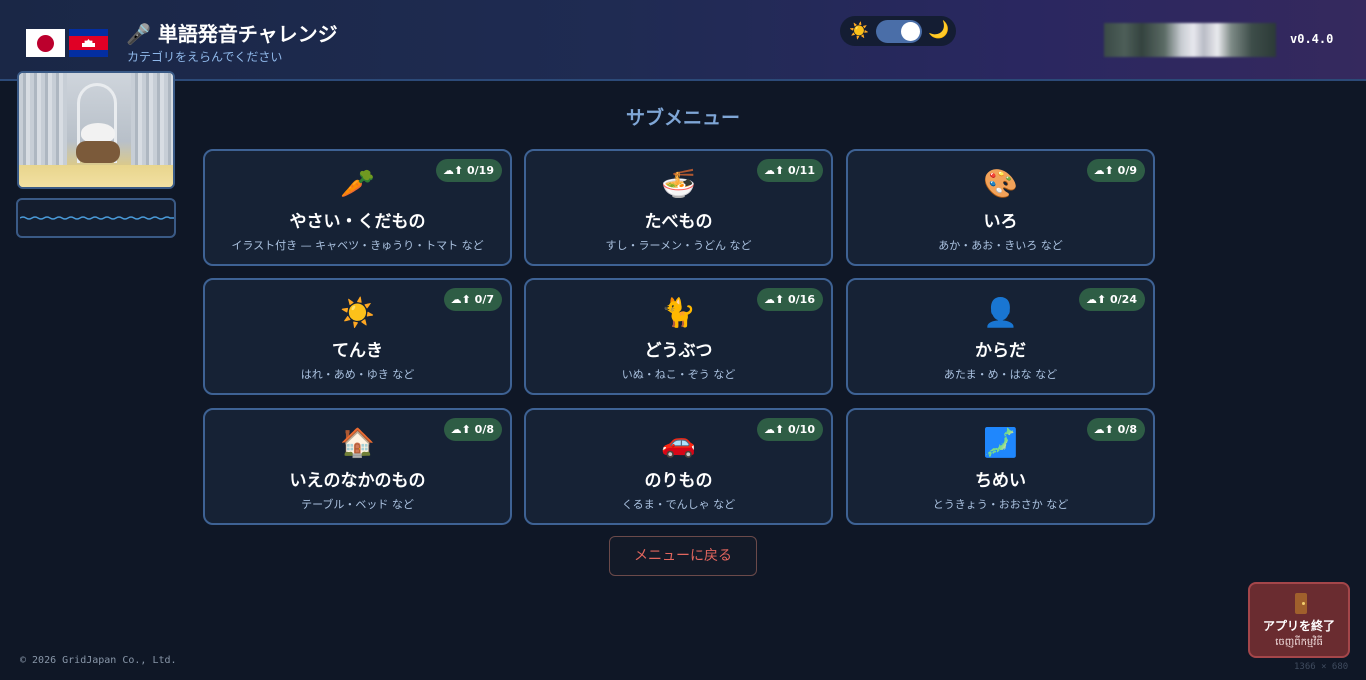 The image size is (1366, 680). I want to click on category-examples: くるま・でんしゃ など, so click(678, 504).